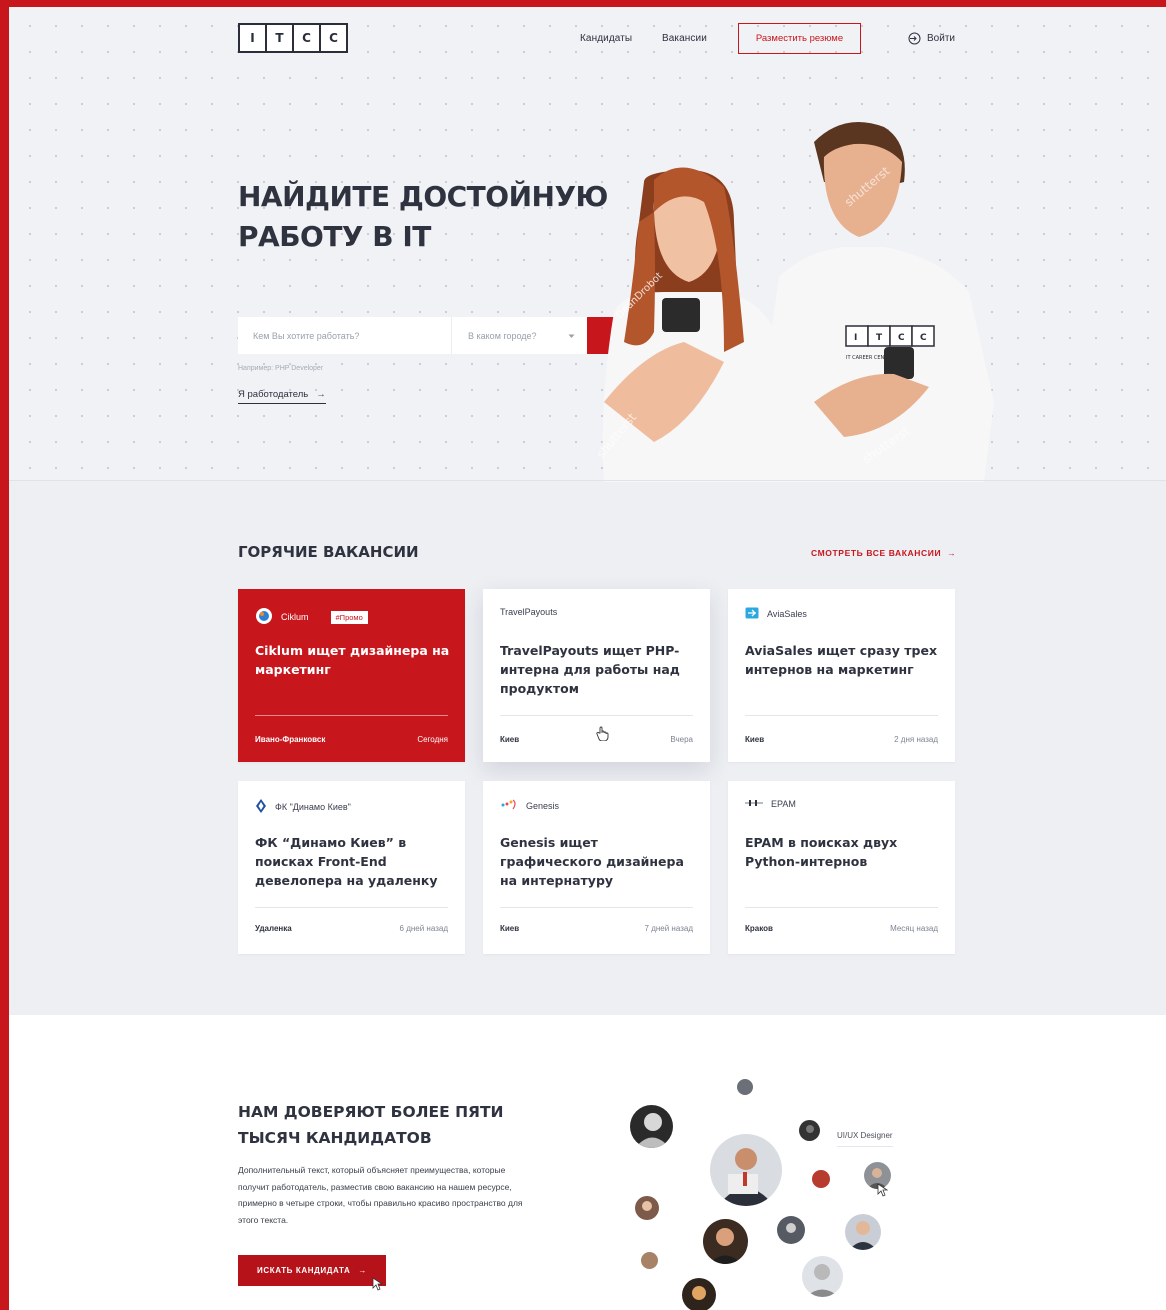 The image size is (1166, 1310). I want to click on card-company: TravelPayouts, so click(528, 612).